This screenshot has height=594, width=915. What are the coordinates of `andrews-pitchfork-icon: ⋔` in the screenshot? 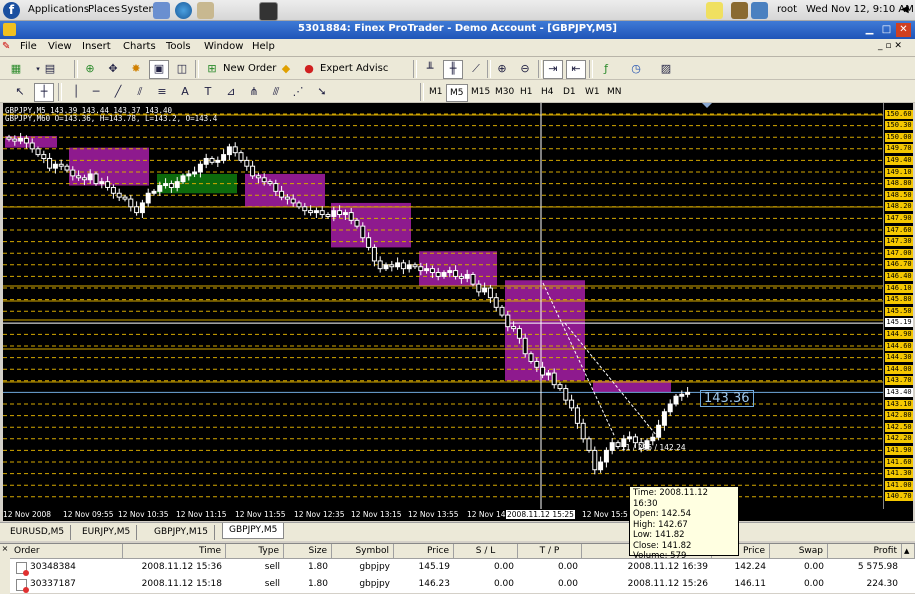 It's located at (254, 92).